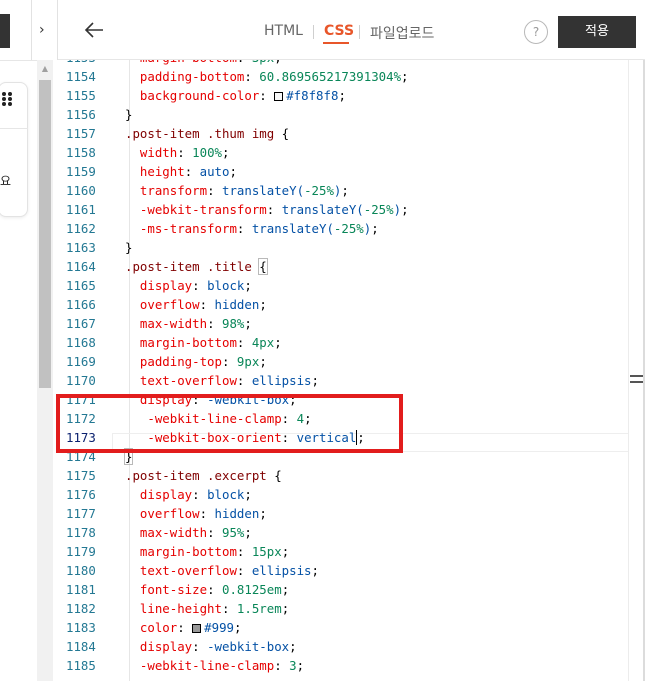  What do you see at coordinates (343, 171) in the screenshot?
I see `code-line: 1159 height: auto;` at bounding box center [343, 171].